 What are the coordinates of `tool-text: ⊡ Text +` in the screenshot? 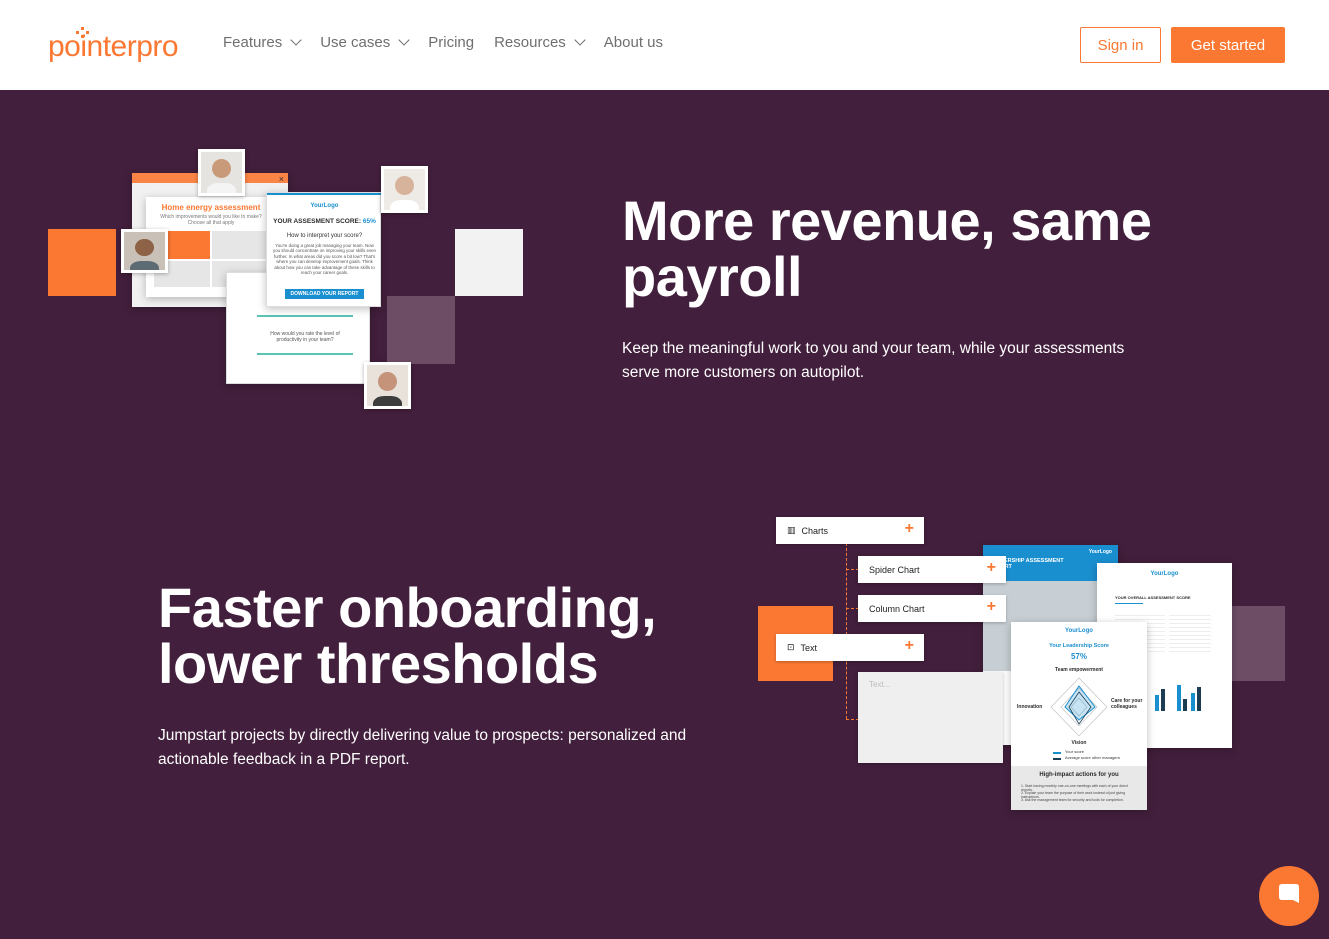 It's located at (850, 647).